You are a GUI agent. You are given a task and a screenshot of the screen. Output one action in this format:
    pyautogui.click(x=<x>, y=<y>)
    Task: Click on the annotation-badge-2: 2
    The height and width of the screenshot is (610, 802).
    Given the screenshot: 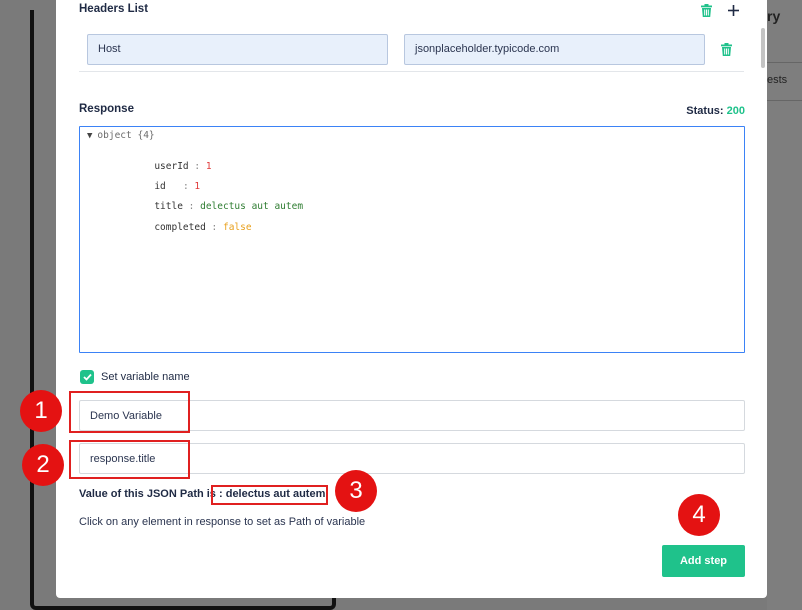 What is the action you would take?
    pyautogui.click(x=43, y=465)
    